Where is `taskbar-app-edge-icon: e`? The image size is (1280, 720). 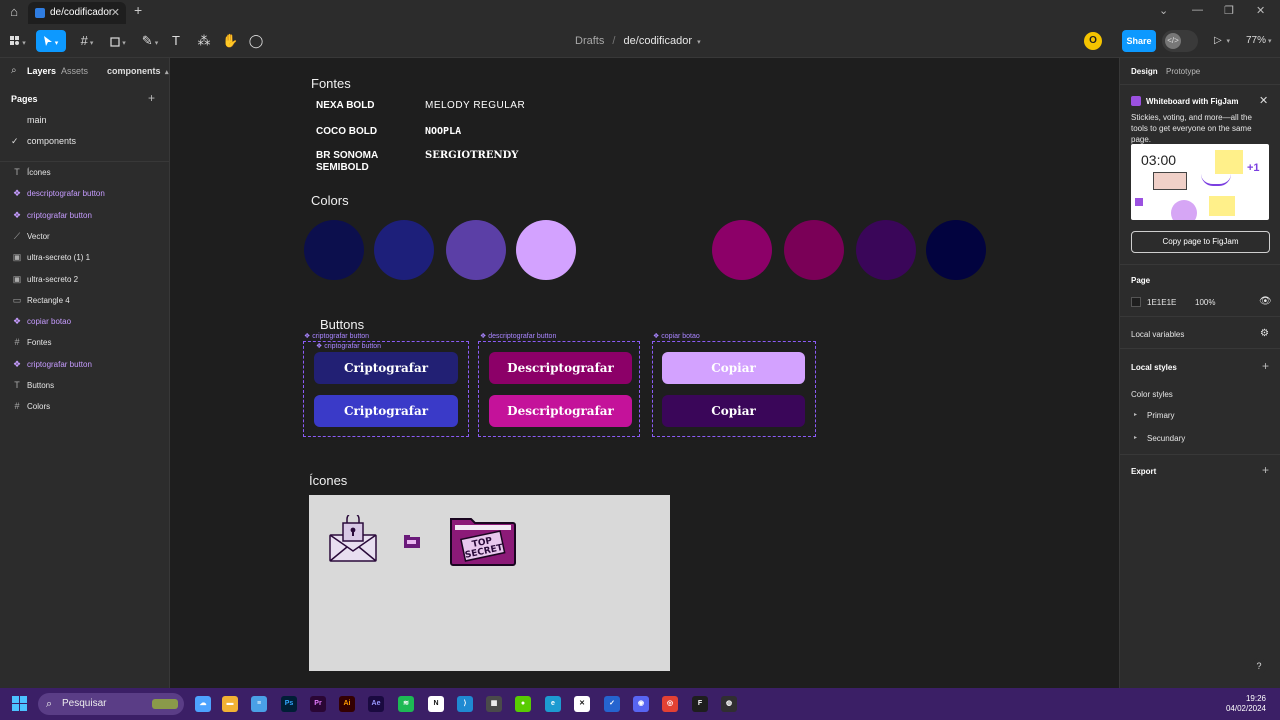 taskbar-app-edge-icon: e is located at coordinates (553, 704).